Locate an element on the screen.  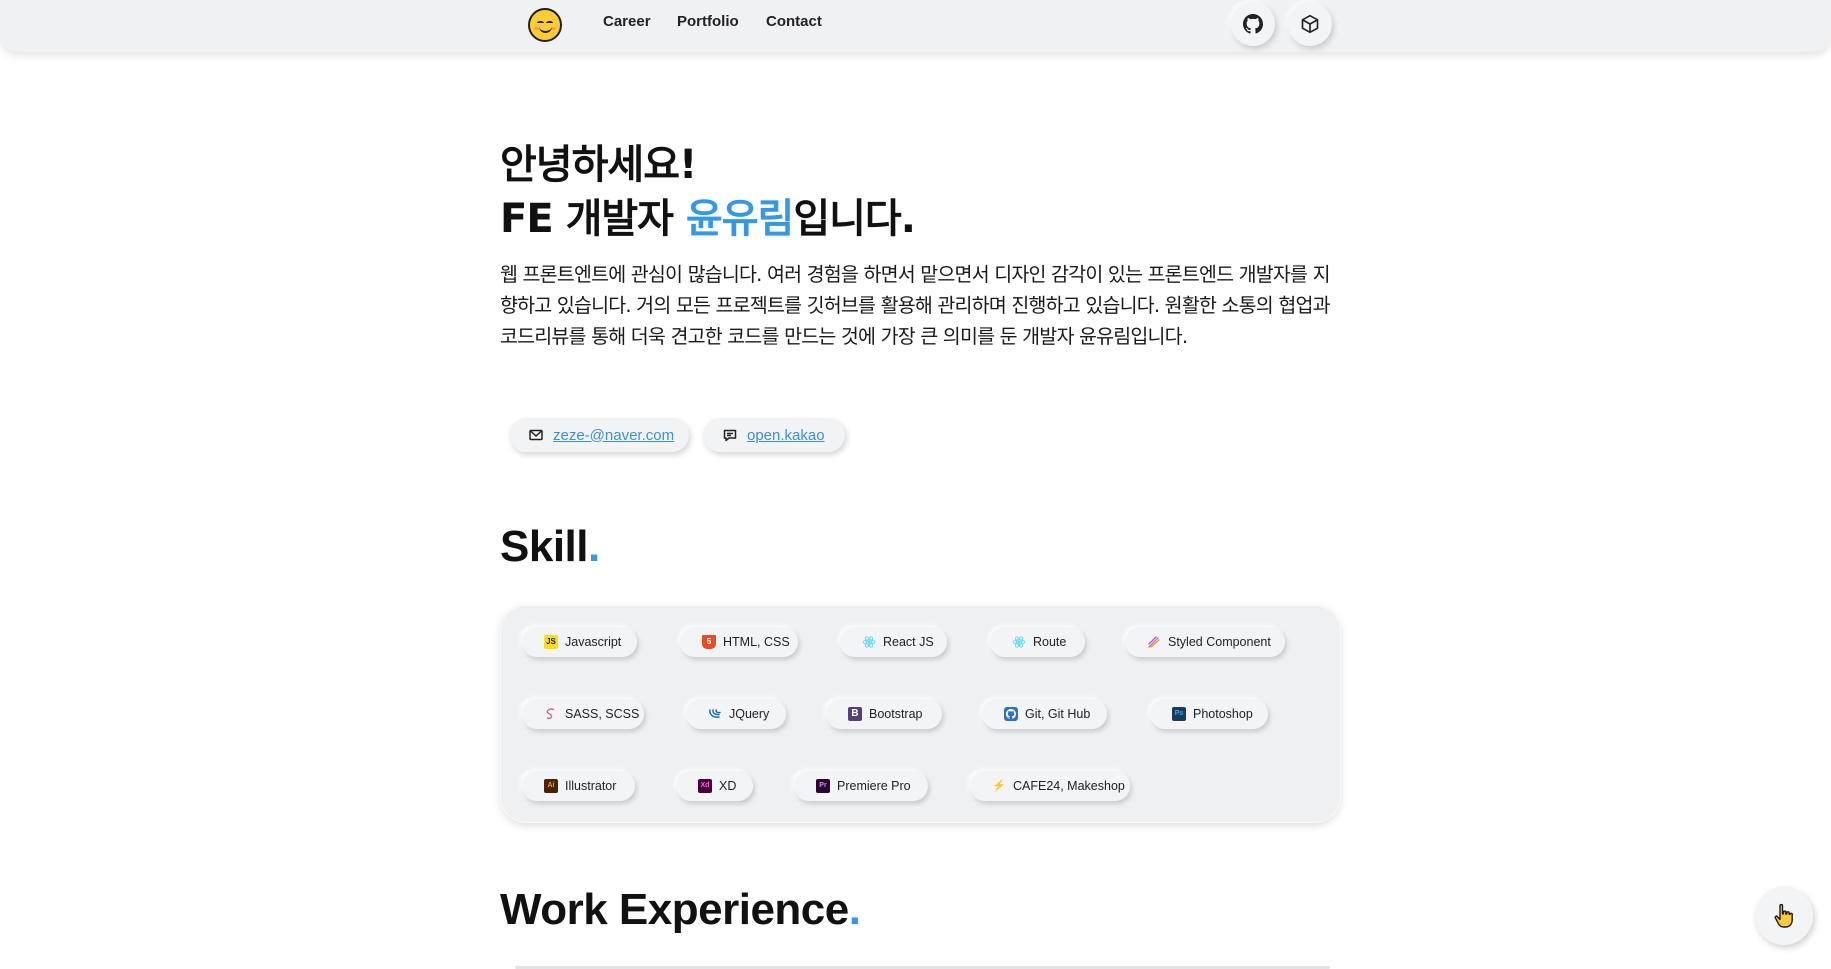
nav-portfolio-link: Portfolio is located at coordinates (708, 21).